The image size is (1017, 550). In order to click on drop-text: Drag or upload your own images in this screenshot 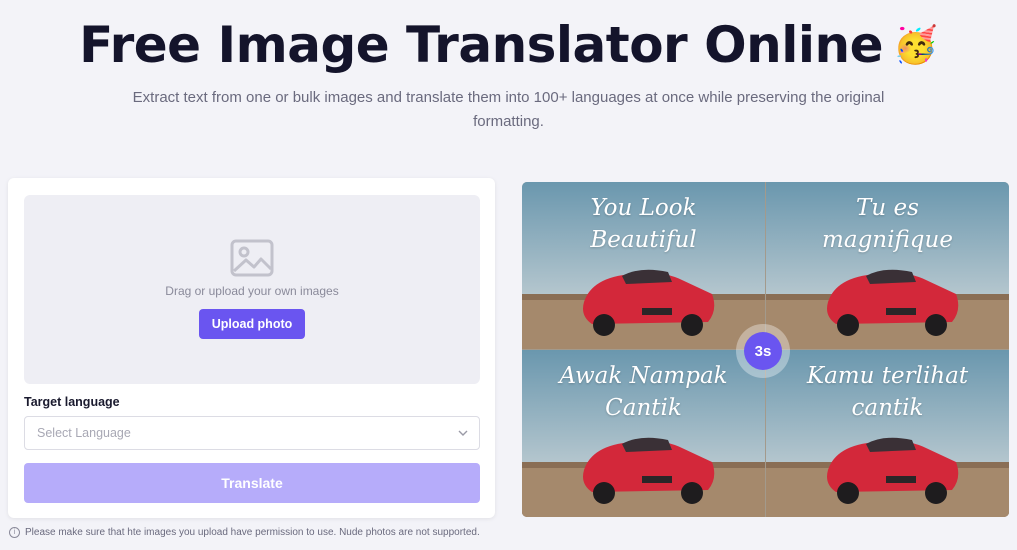, I will do `click(252, 291)`.